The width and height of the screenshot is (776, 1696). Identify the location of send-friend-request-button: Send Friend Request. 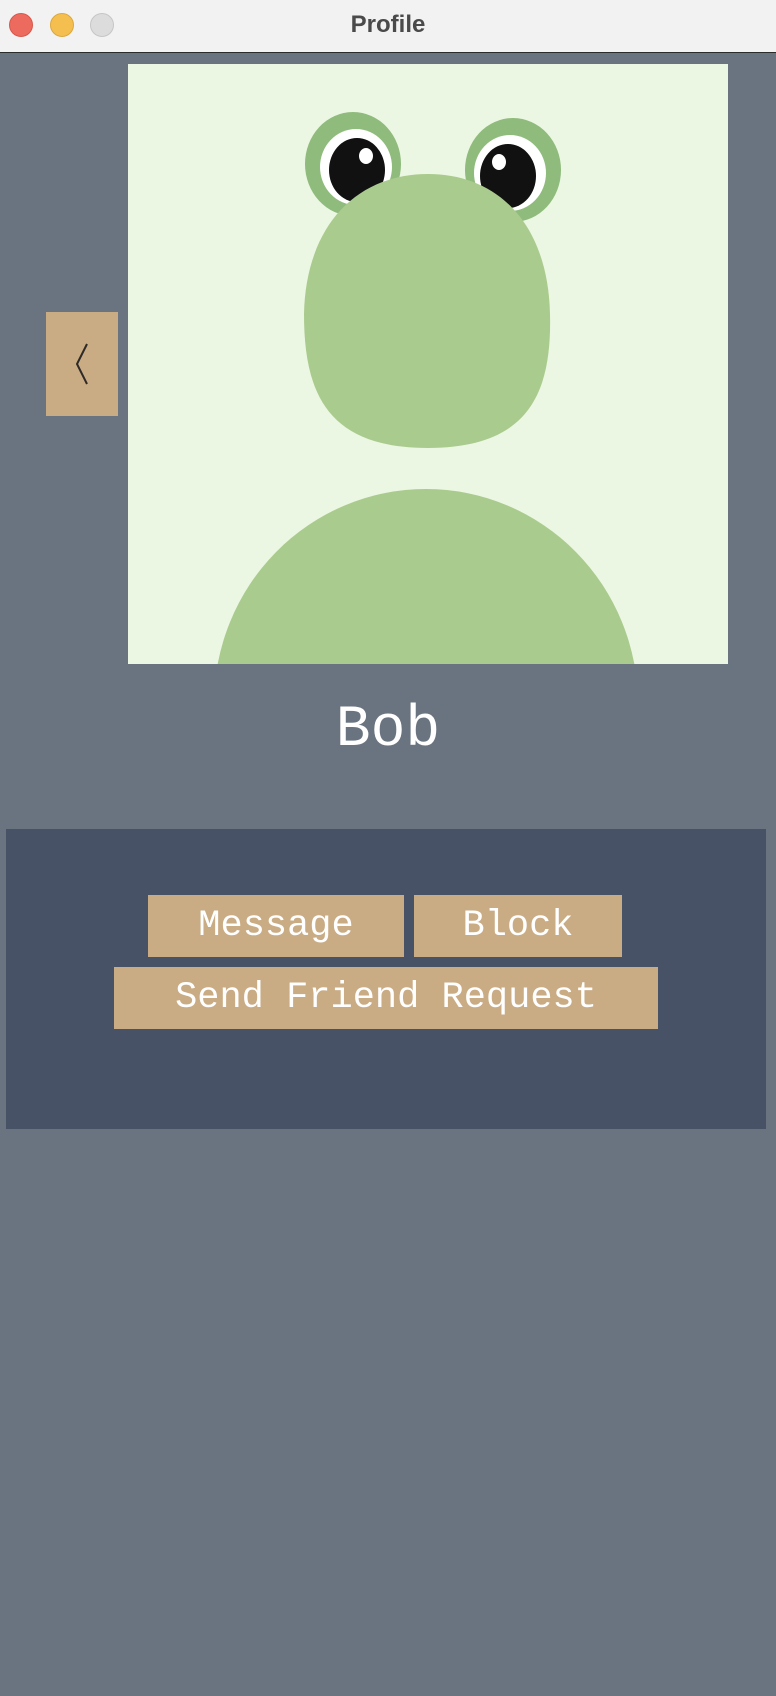
(386, 998).